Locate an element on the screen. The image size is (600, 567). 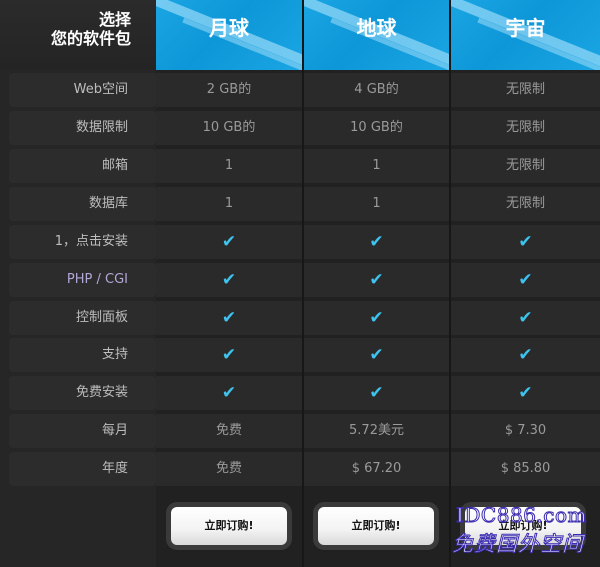
watermark-text: IDC886.com is located at coordinates (521, 515).